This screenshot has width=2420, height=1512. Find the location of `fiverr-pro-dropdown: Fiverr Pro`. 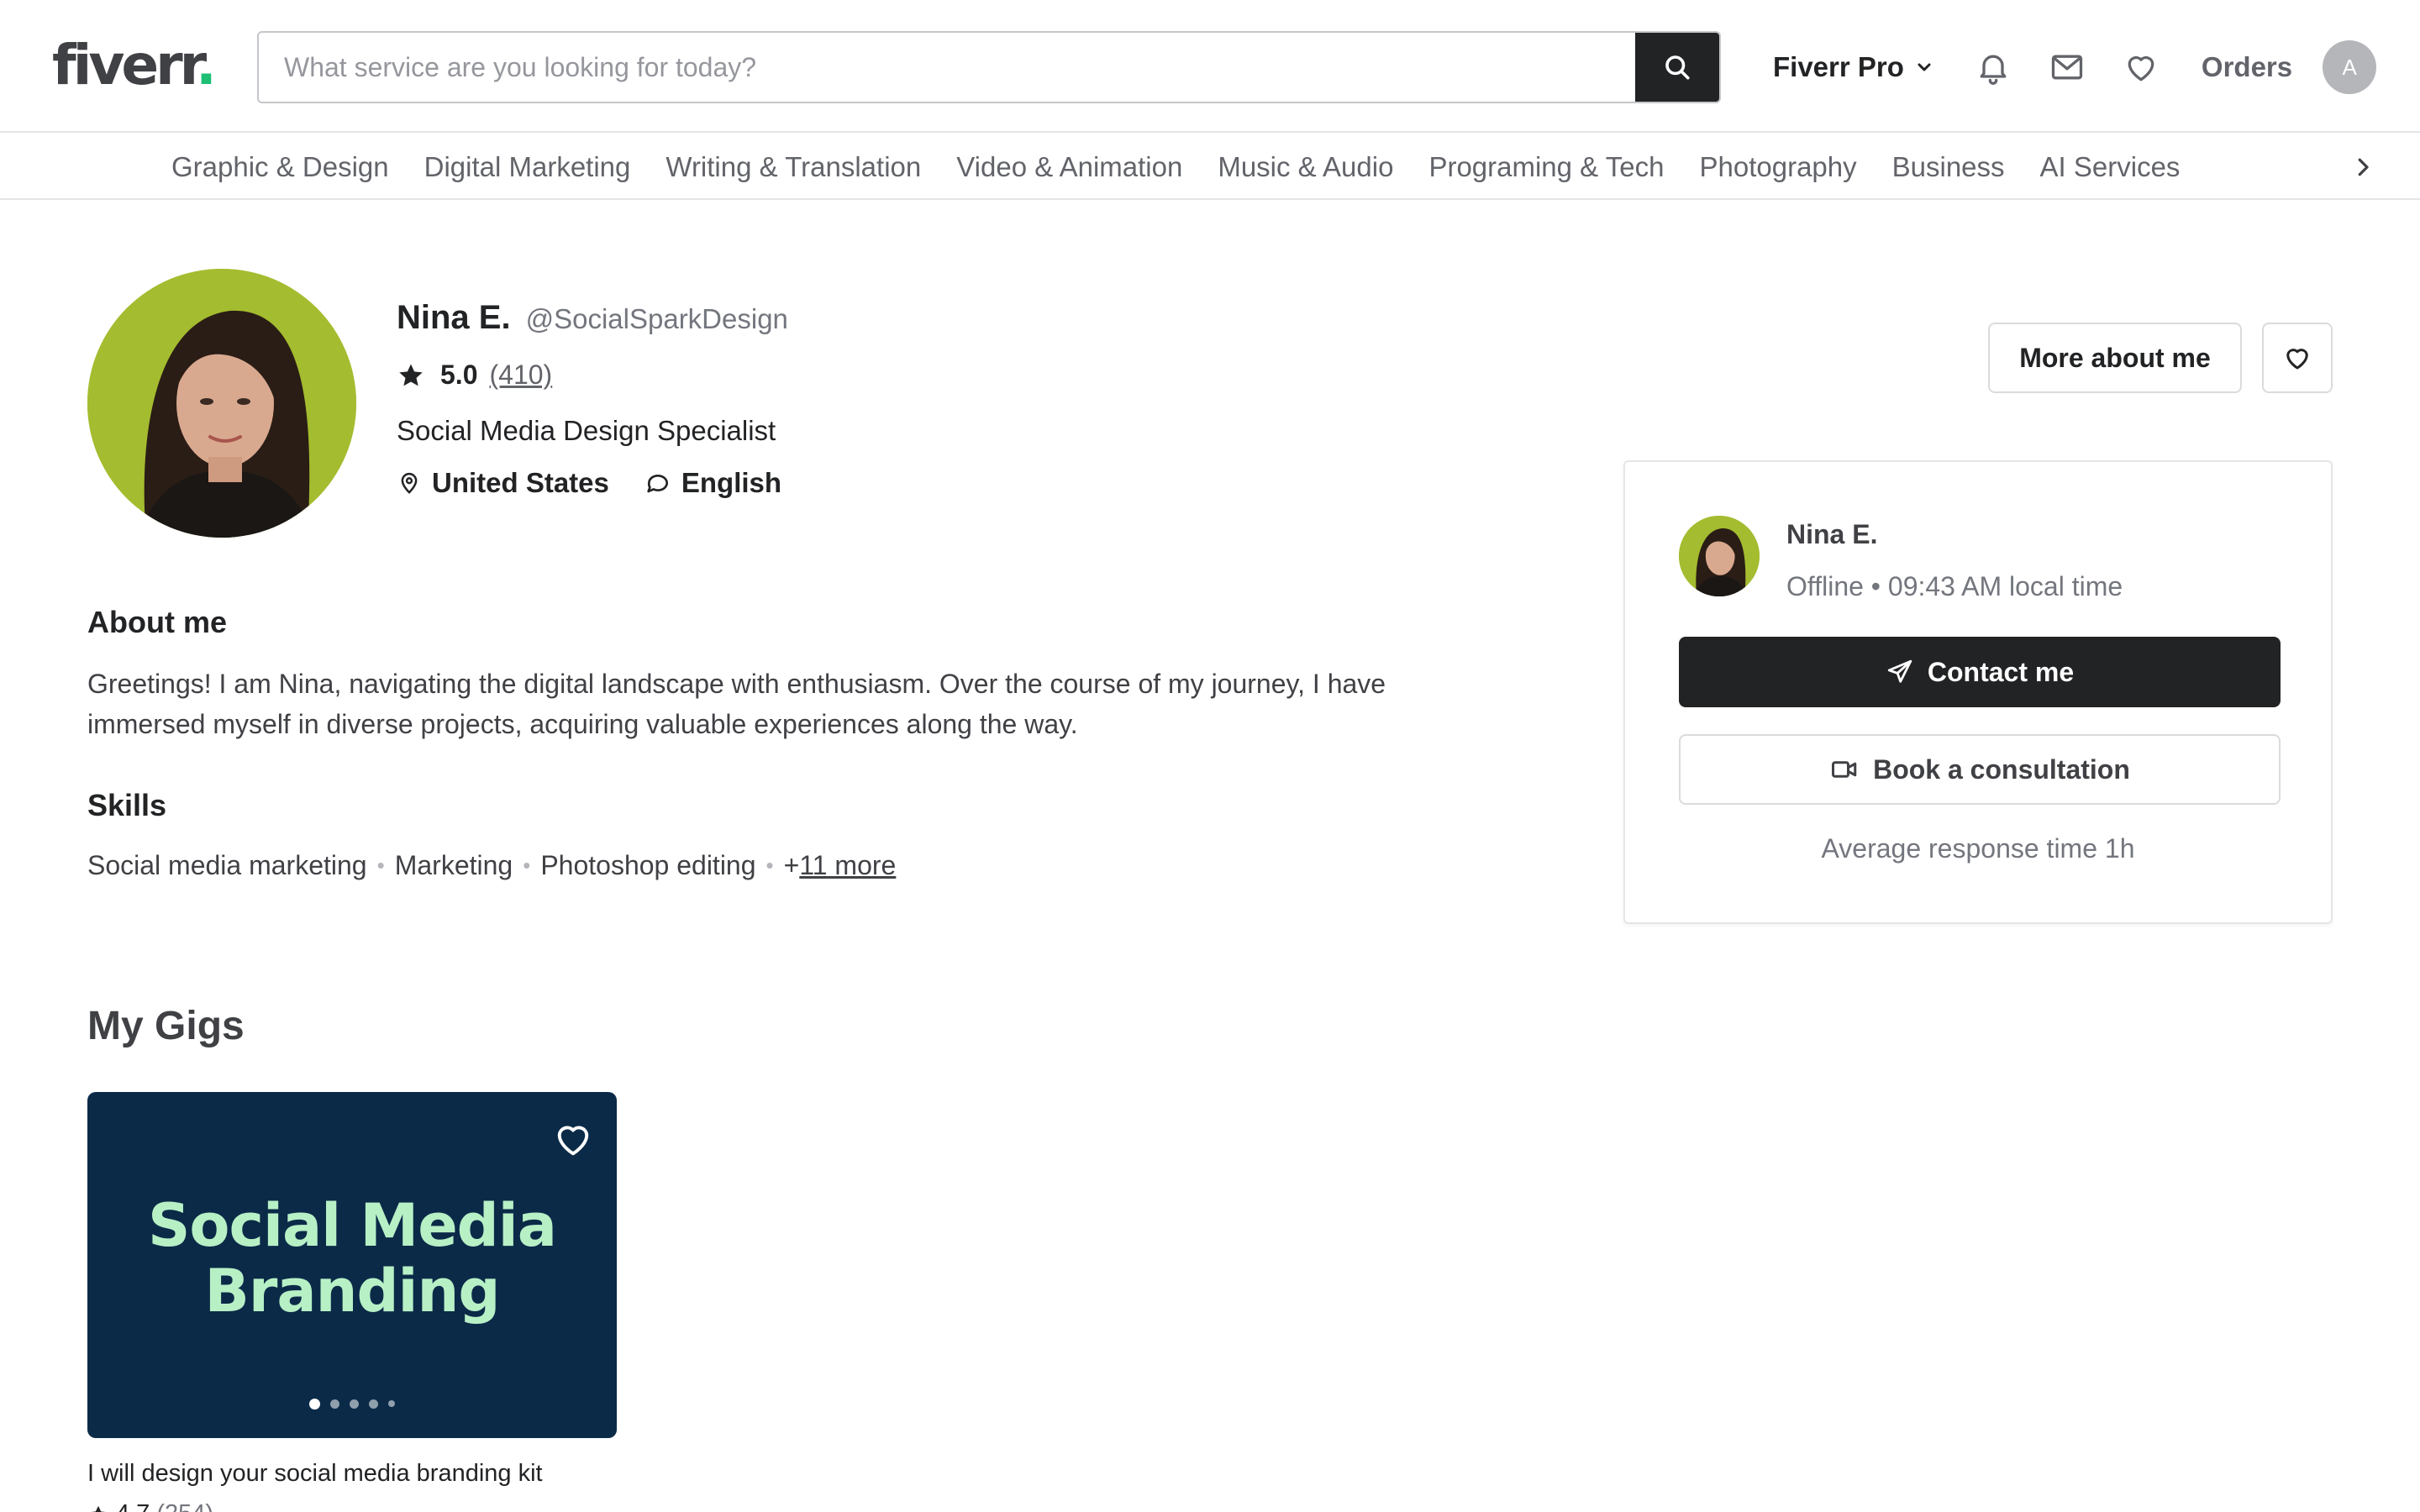

fiverr-pro-dropdown: Fiverr Pro is located at coordinates (1854, 67).